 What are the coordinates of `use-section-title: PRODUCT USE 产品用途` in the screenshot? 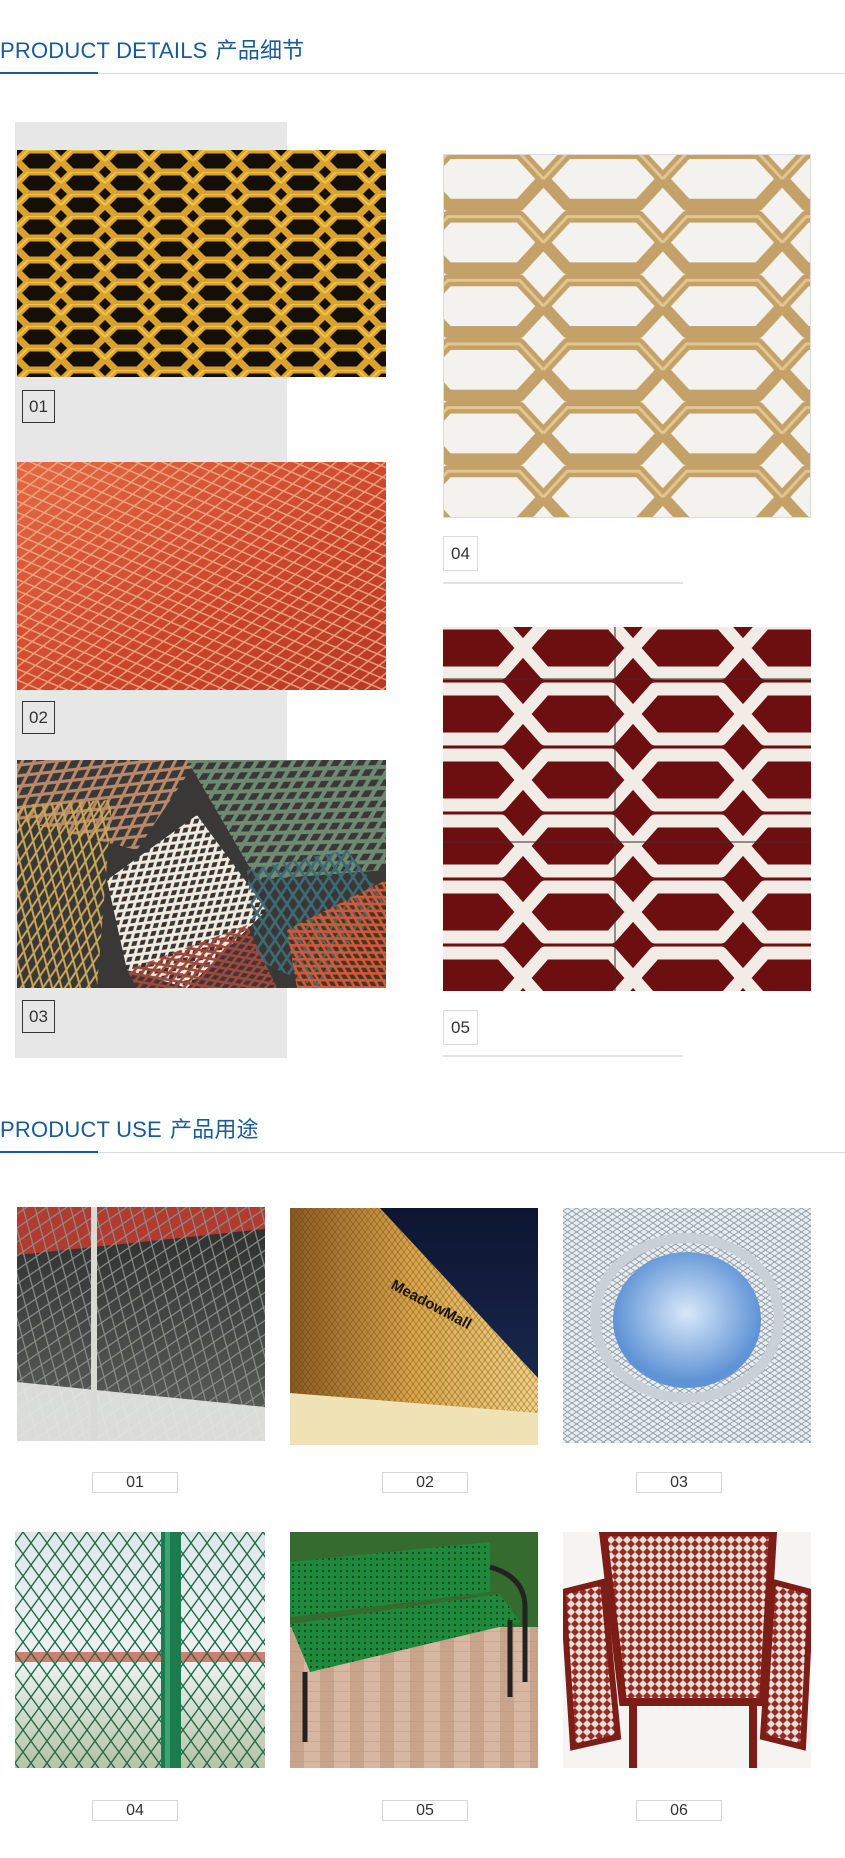 It's located at (129, 1128).